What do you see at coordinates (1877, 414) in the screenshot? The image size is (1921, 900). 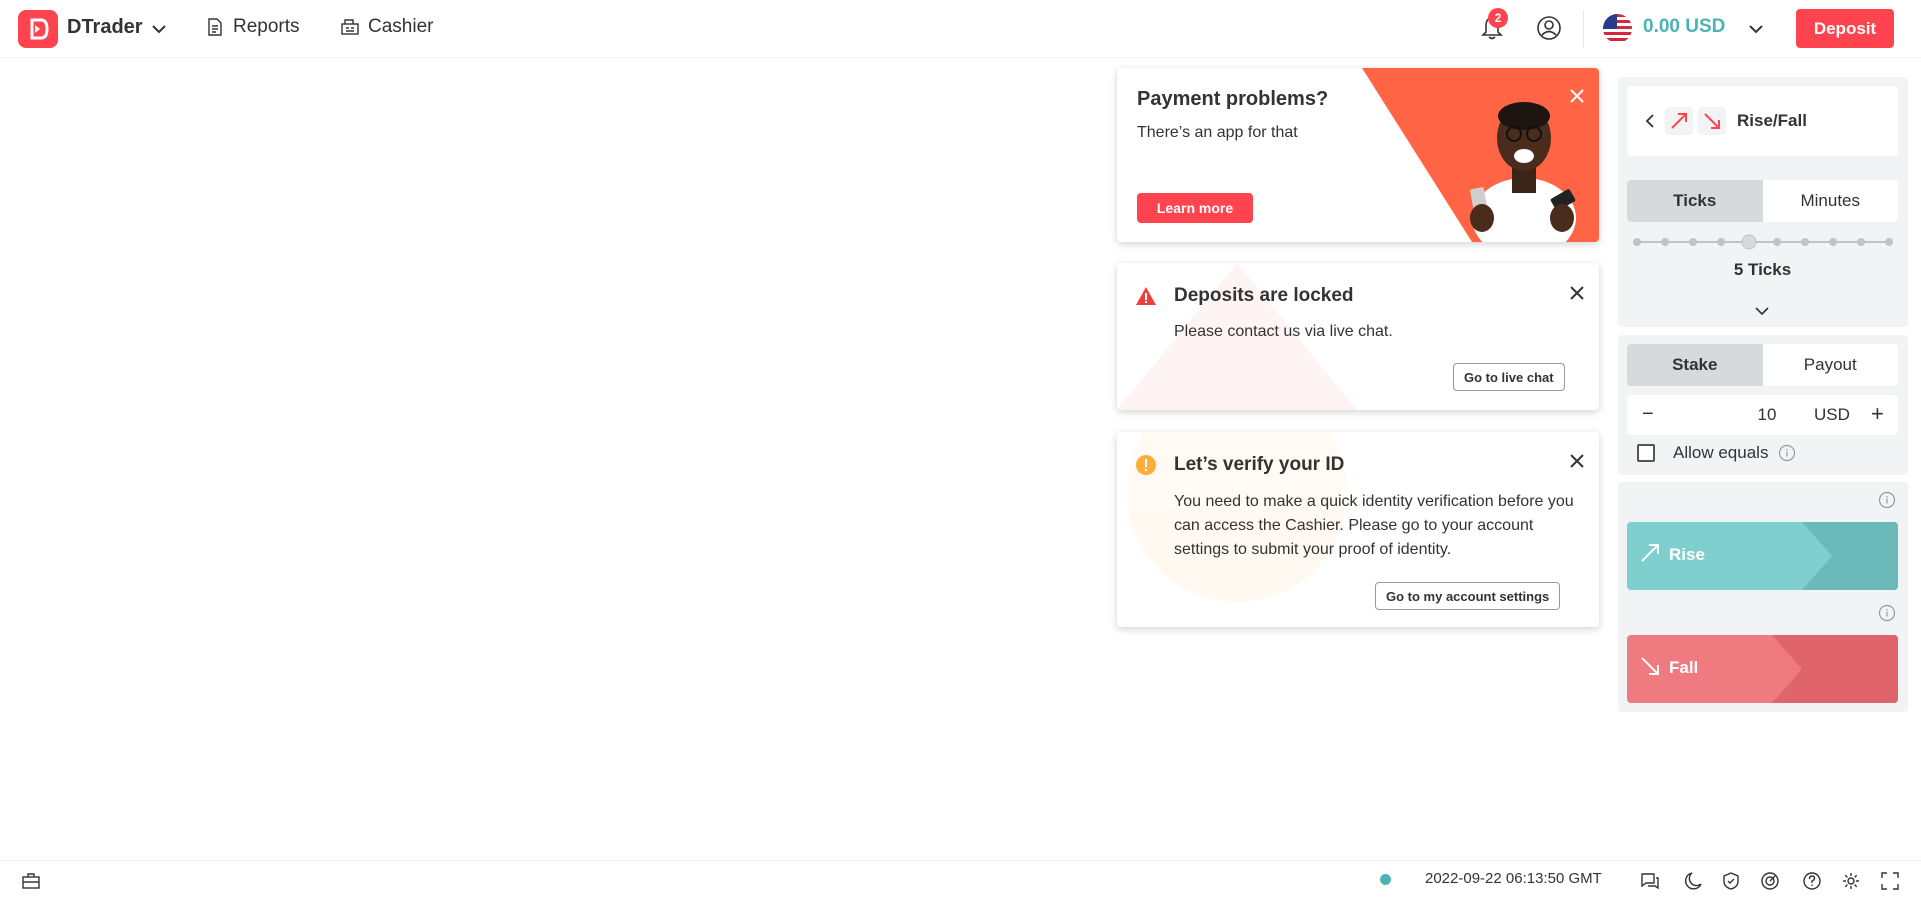 I see `stake-increment-button: +` at bounding box center [1877, 414].